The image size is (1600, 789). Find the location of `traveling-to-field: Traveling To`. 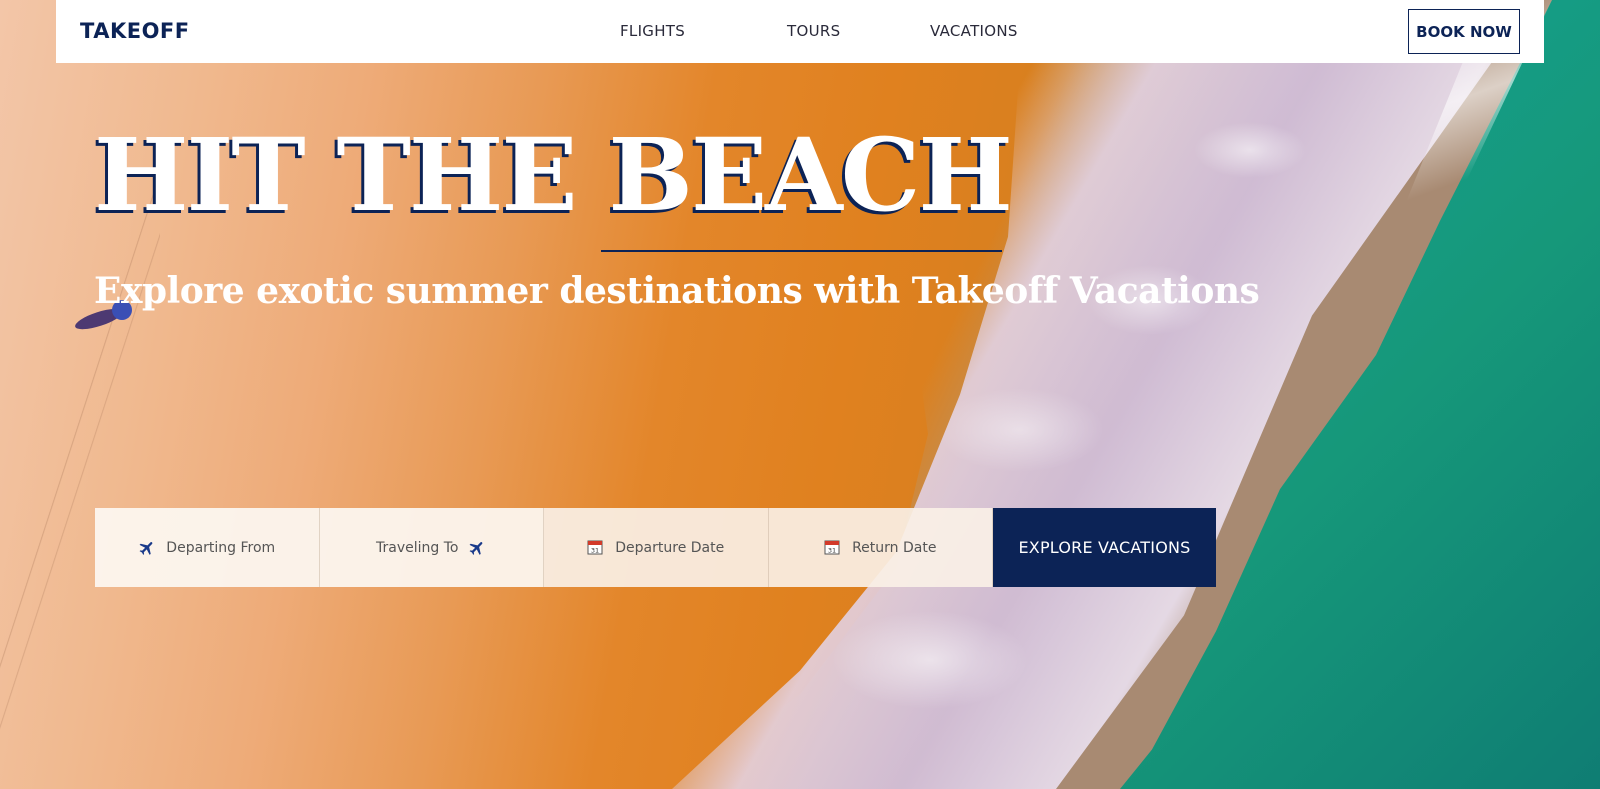

traveling-to-field: Traveling To is located at coordinates (431, 547).